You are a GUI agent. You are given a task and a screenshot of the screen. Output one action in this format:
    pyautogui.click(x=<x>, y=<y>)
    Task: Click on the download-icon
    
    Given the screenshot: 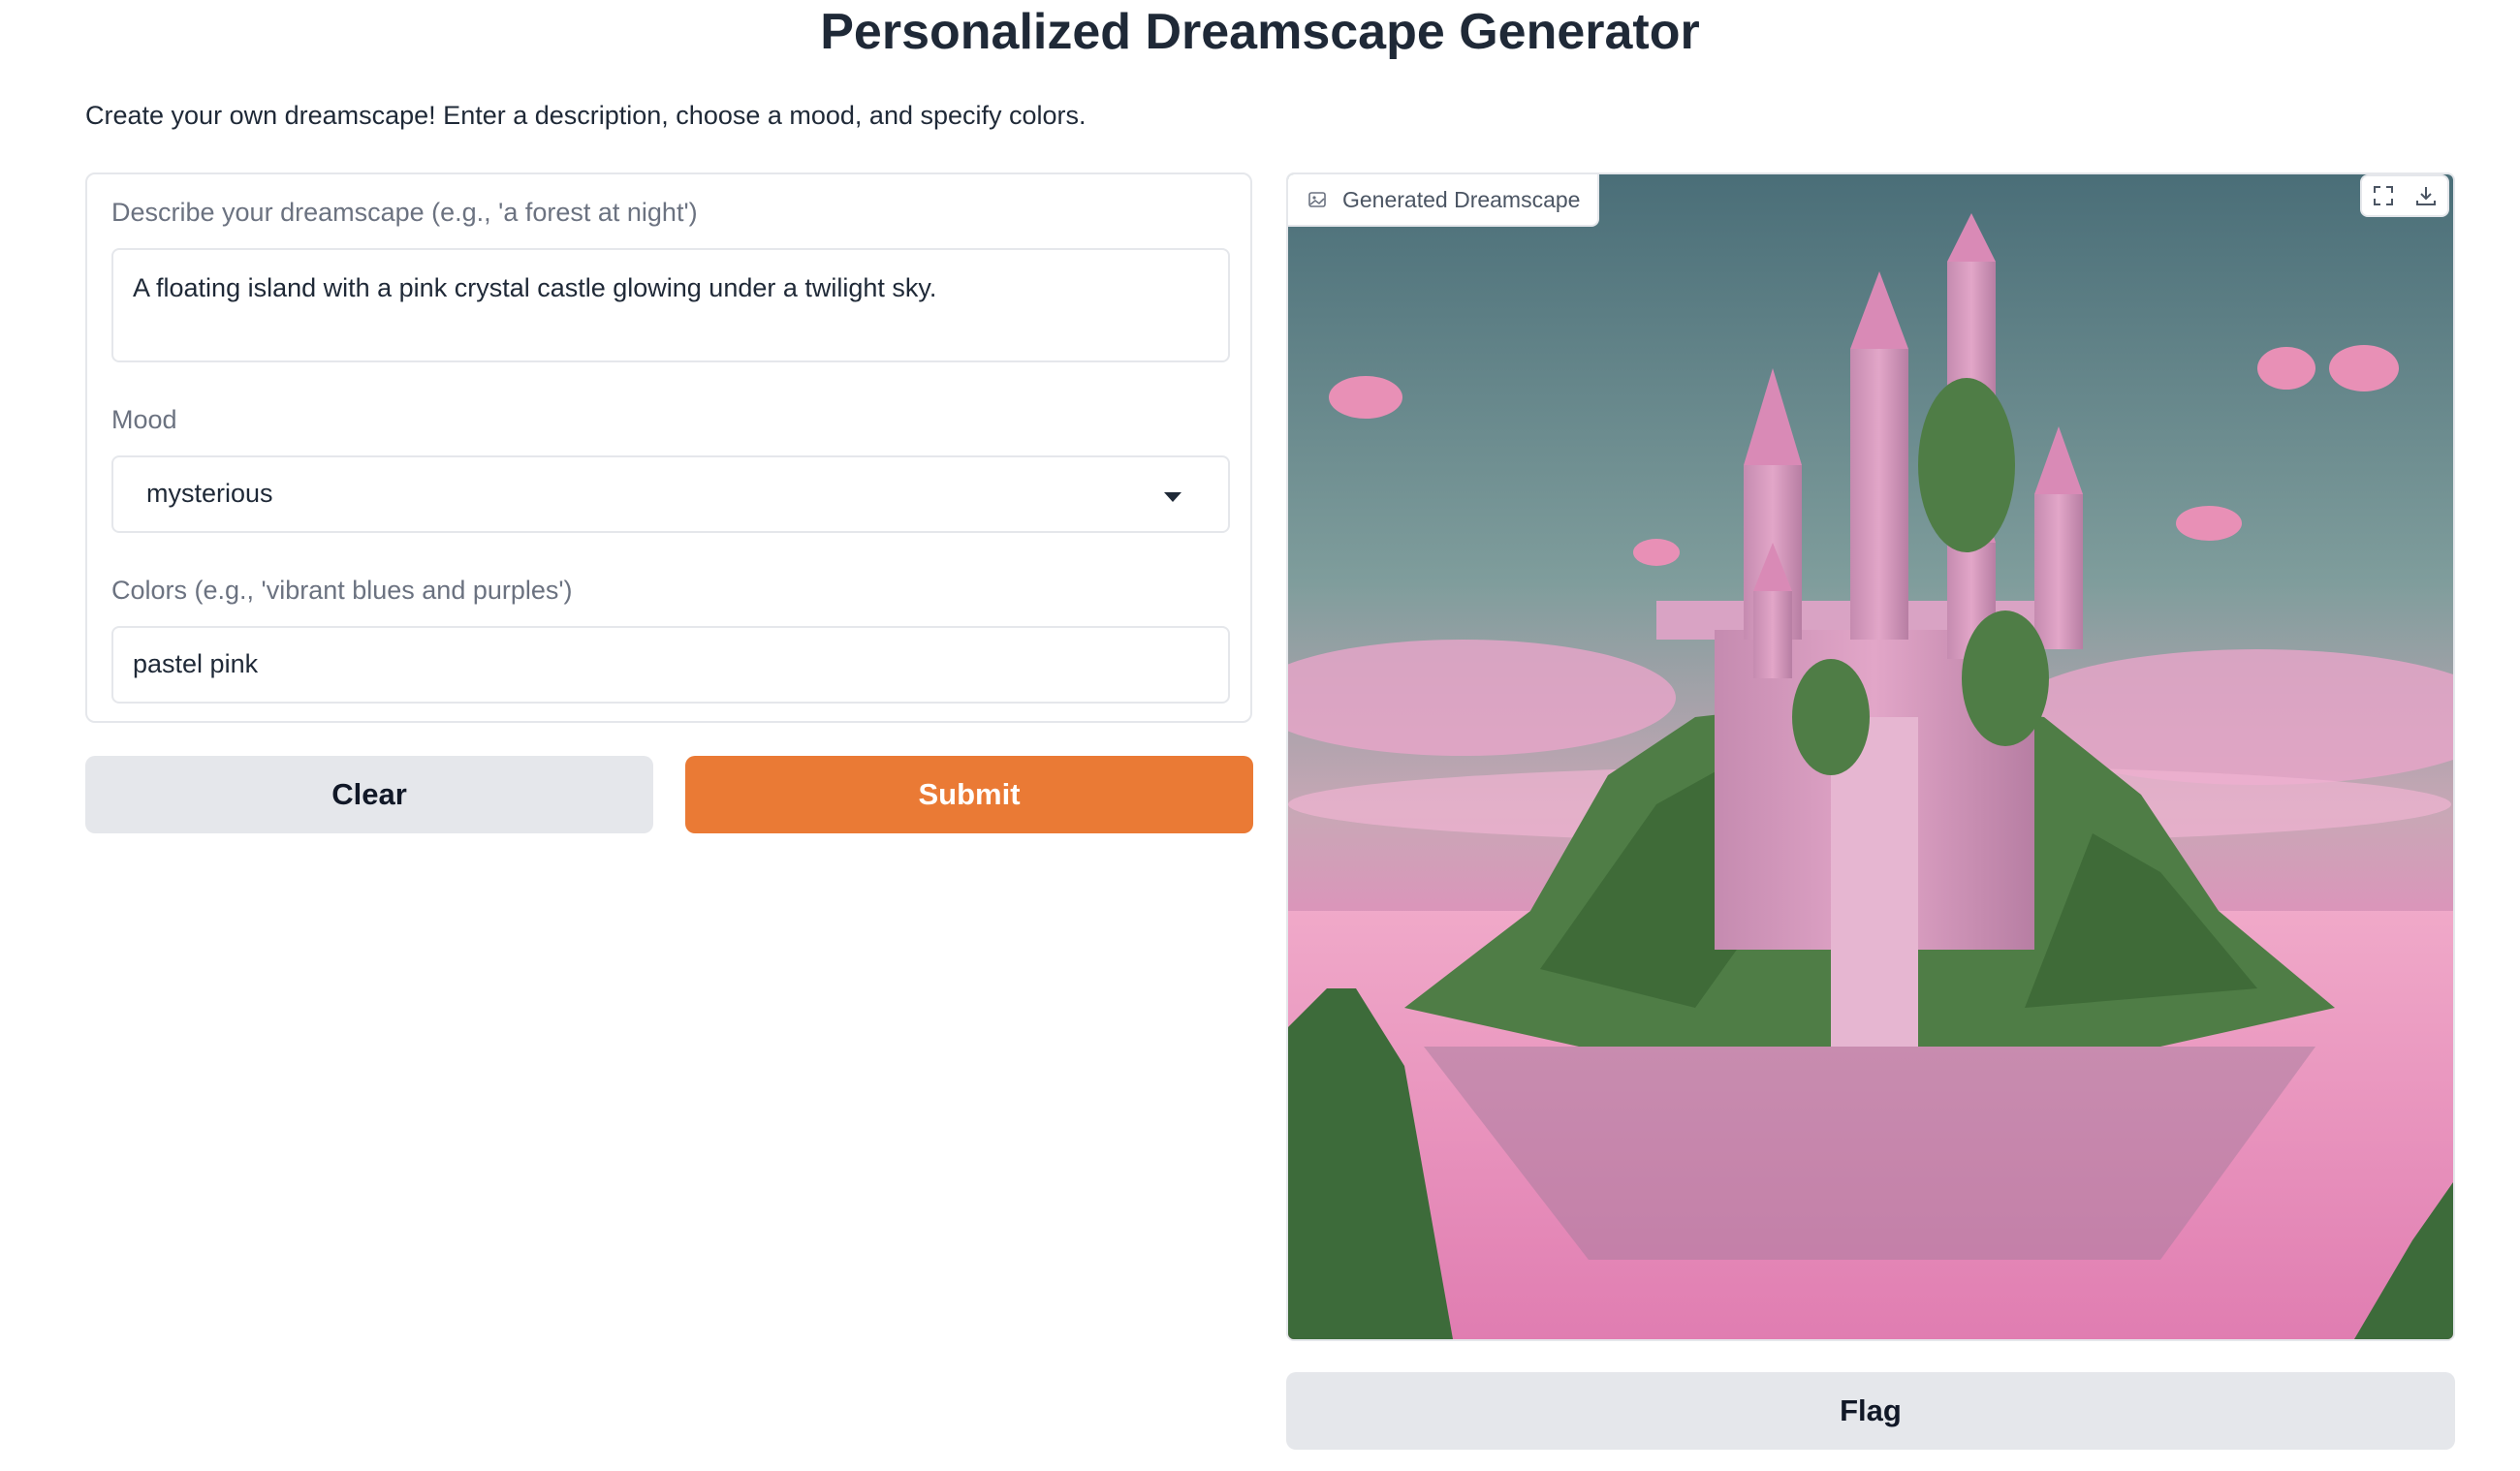 What is the action you would take?
    pyautogui.click(x=2426, y=195)
    